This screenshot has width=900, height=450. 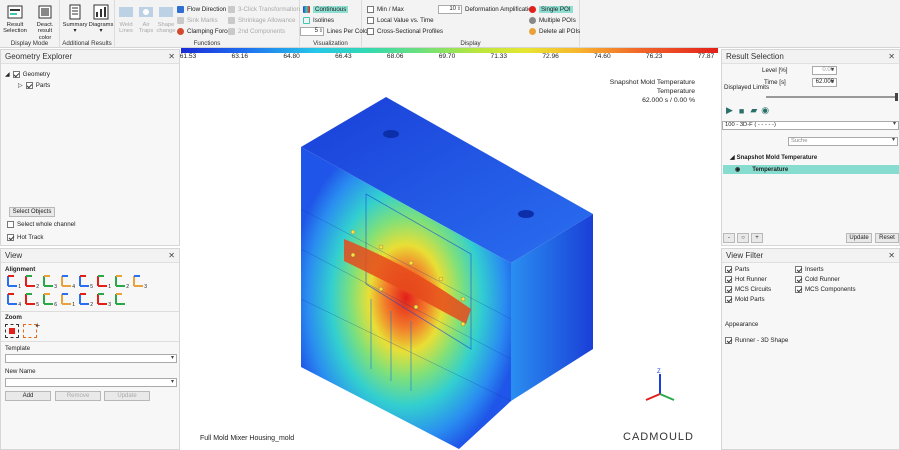 What do you see at coordinates (741, 111) in the screenshot?
I see `stop-icon: ■` at bounding box center [741, 111].